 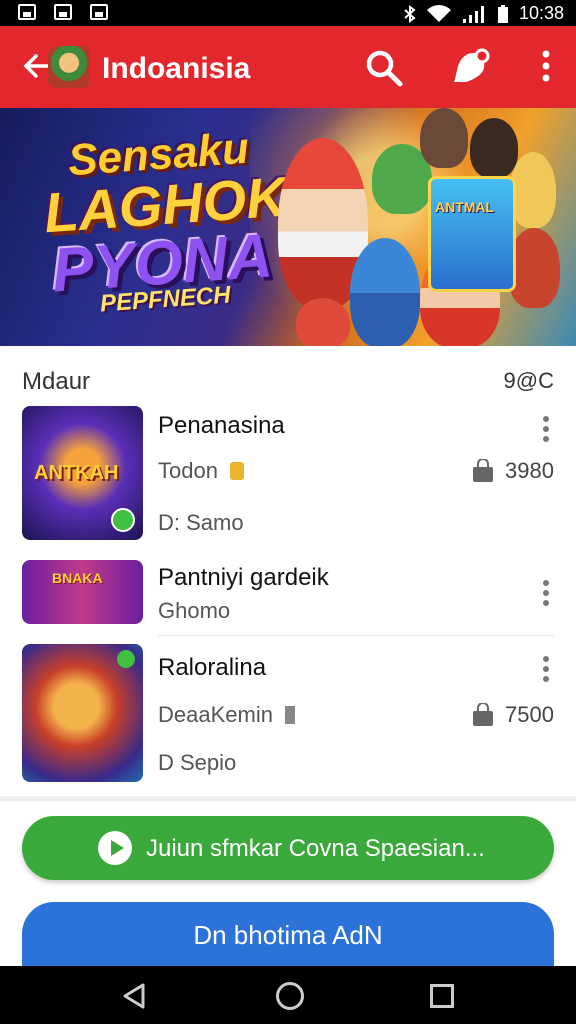 What do you see at coordinates (221, 425) in the screenshot?
I see `item-title: Penanasina` at bounding box center [221, 425].